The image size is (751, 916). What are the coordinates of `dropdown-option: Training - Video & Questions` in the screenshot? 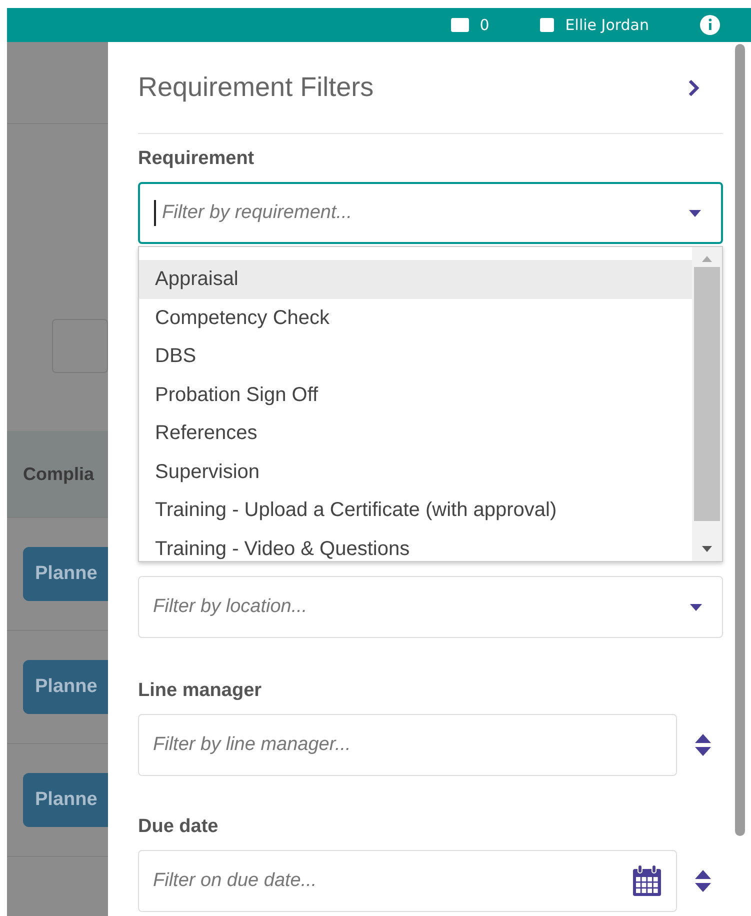 It's located at (415, 545).